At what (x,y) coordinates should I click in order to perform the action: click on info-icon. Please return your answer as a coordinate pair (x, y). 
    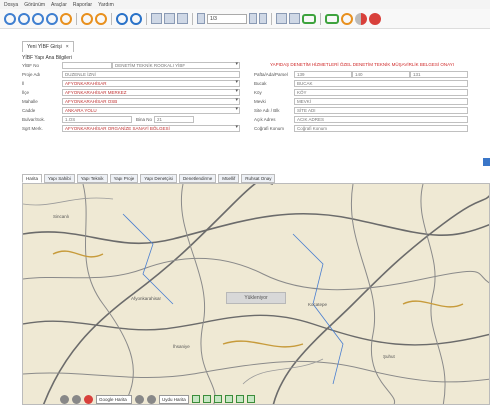
    Looking at the image, I should click on (122, 18).